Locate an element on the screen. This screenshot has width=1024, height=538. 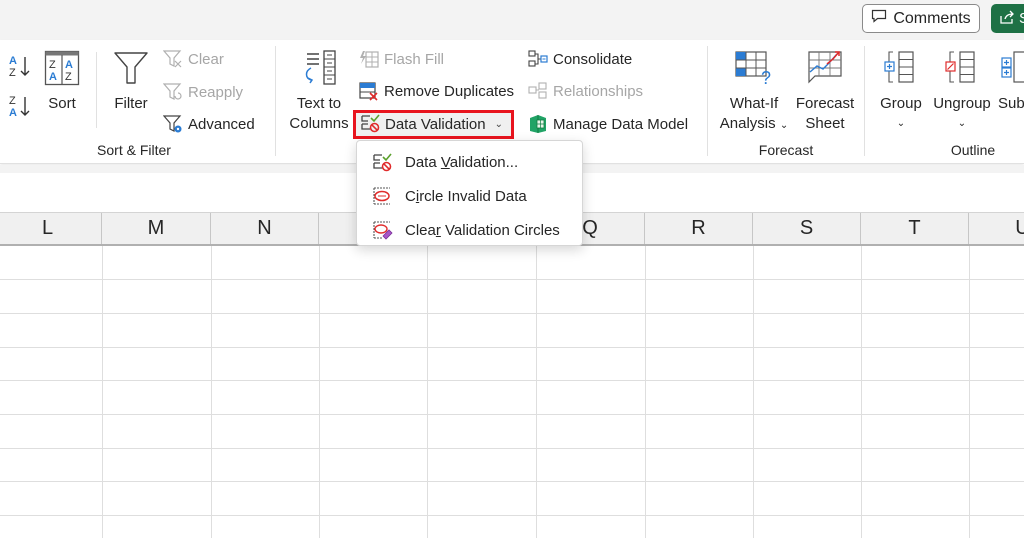
sort-button: ZAAZ Sort is located at coordinates (62, 81).